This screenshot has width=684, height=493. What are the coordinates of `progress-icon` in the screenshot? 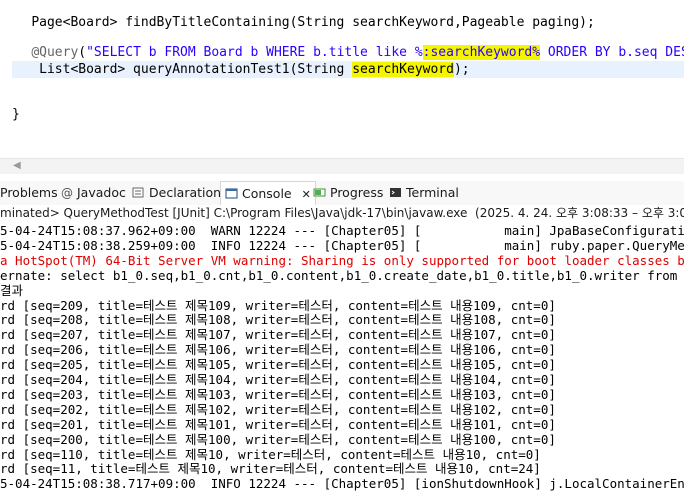 It's located at (319, 190).